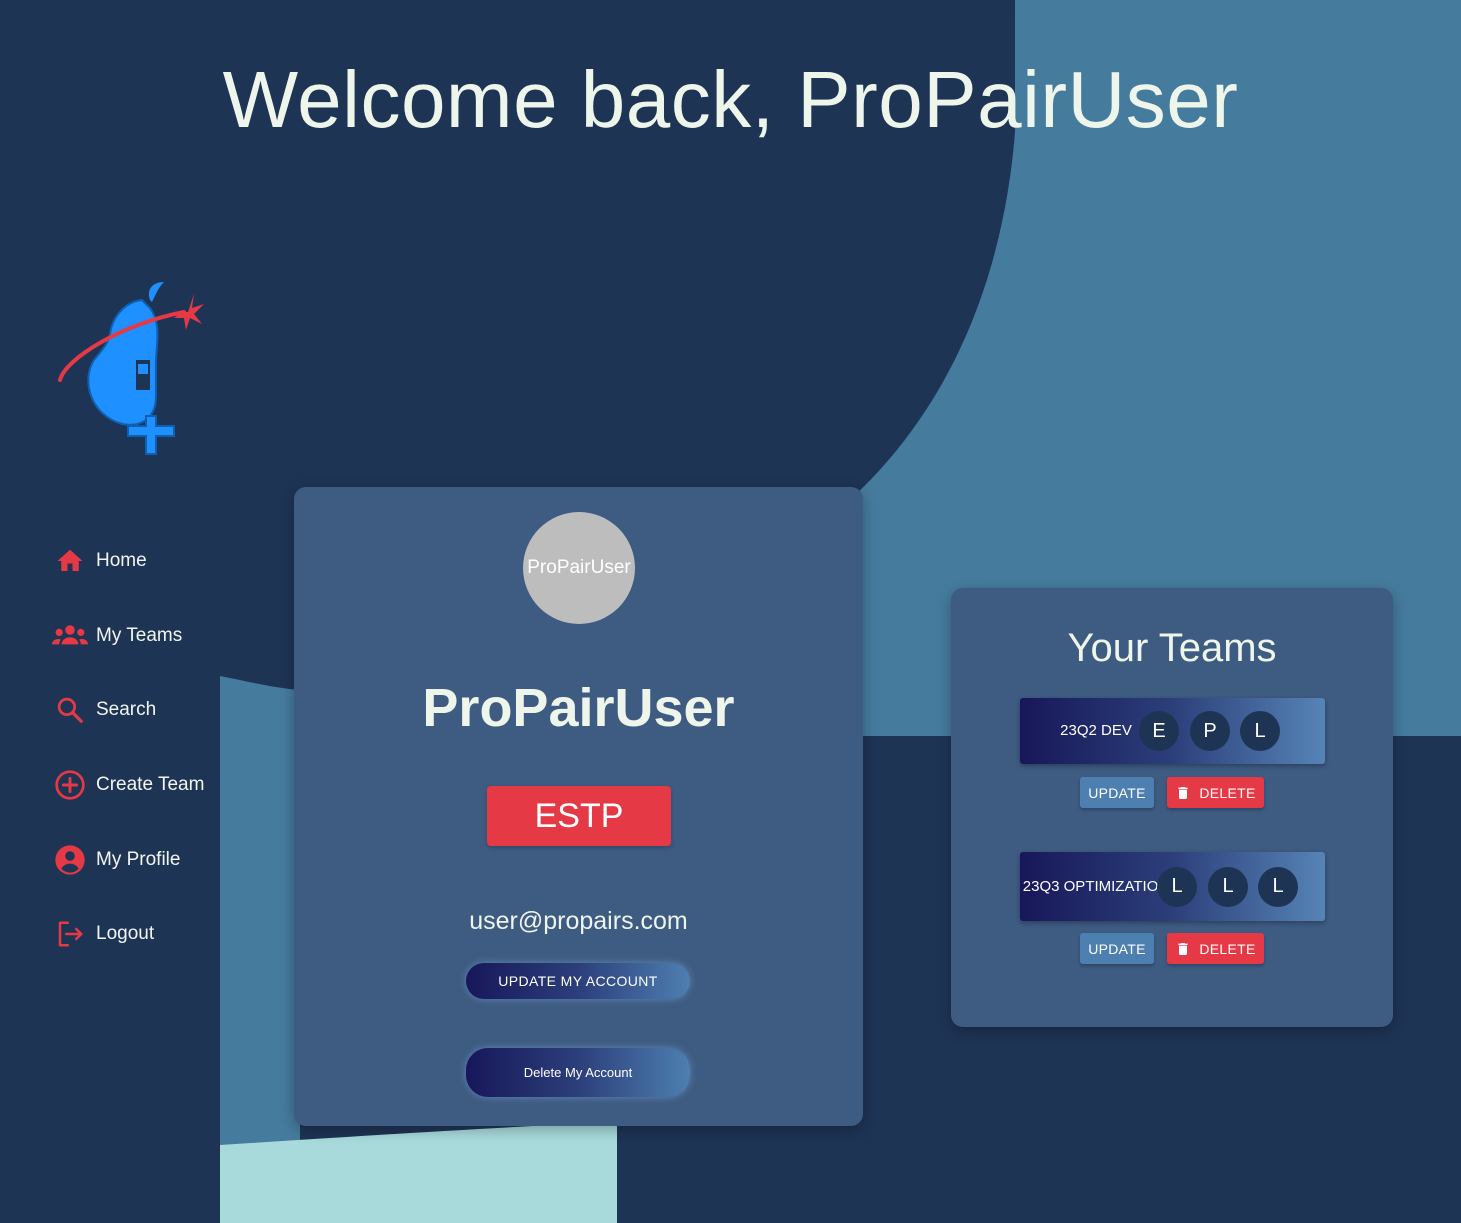  What do you see at coordinates (70, 710) in the screenshot?
I see `search-icon` at bounding box center [70, 710].